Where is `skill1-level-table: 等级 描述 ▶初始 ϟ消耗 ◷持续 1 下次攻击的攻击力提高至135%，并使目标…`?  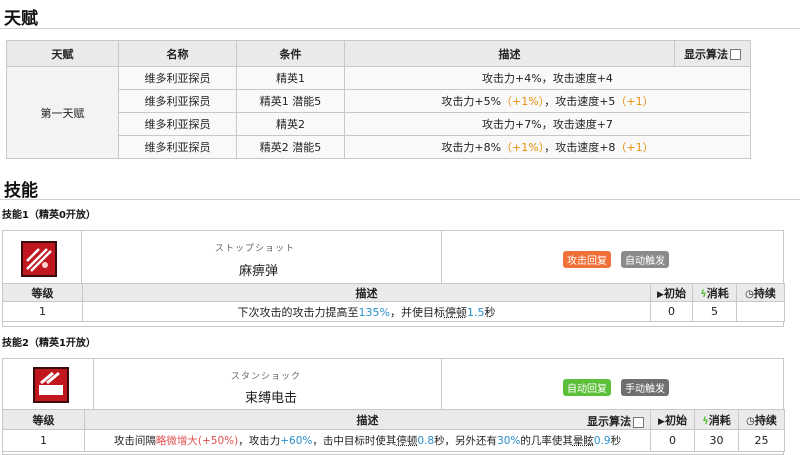
skill1-level-table: 等级 描述 ▶初始 ϟ消耗 ◷持续 1 下次攻击的攻击力提高至135%，并使目标… is located at coordinates (393, 302).